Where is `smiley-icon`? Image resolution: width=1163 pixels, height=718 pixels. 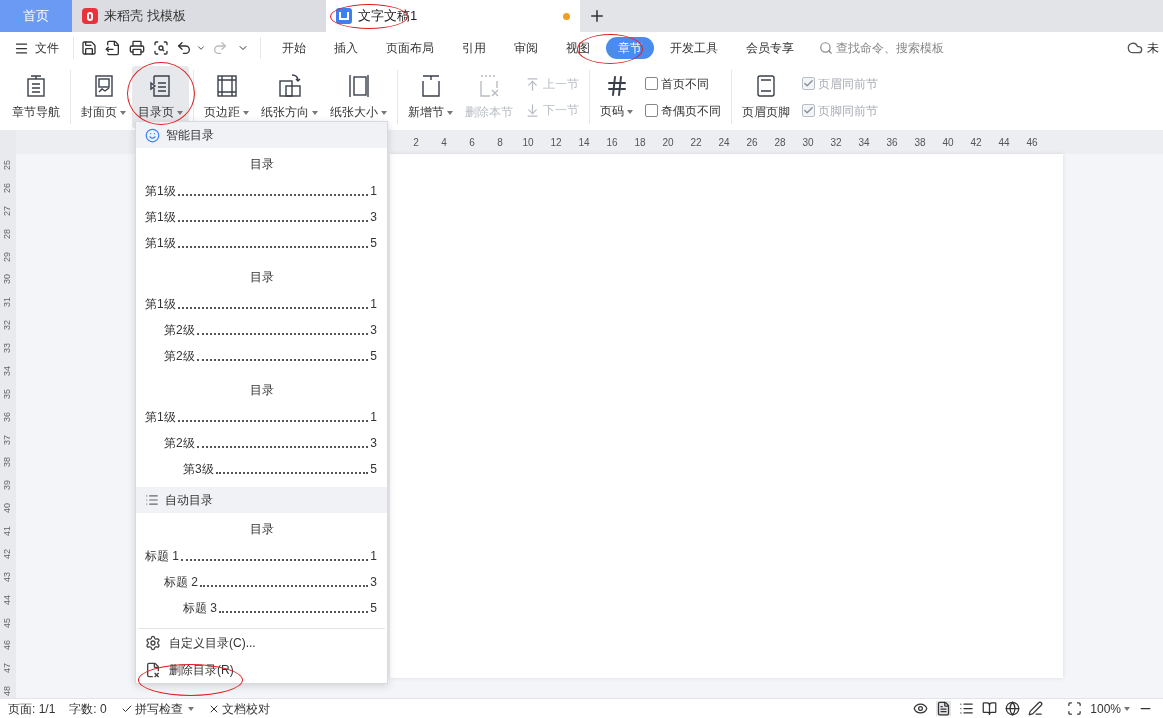 smiley-icon is located at coordinates (152, 135).